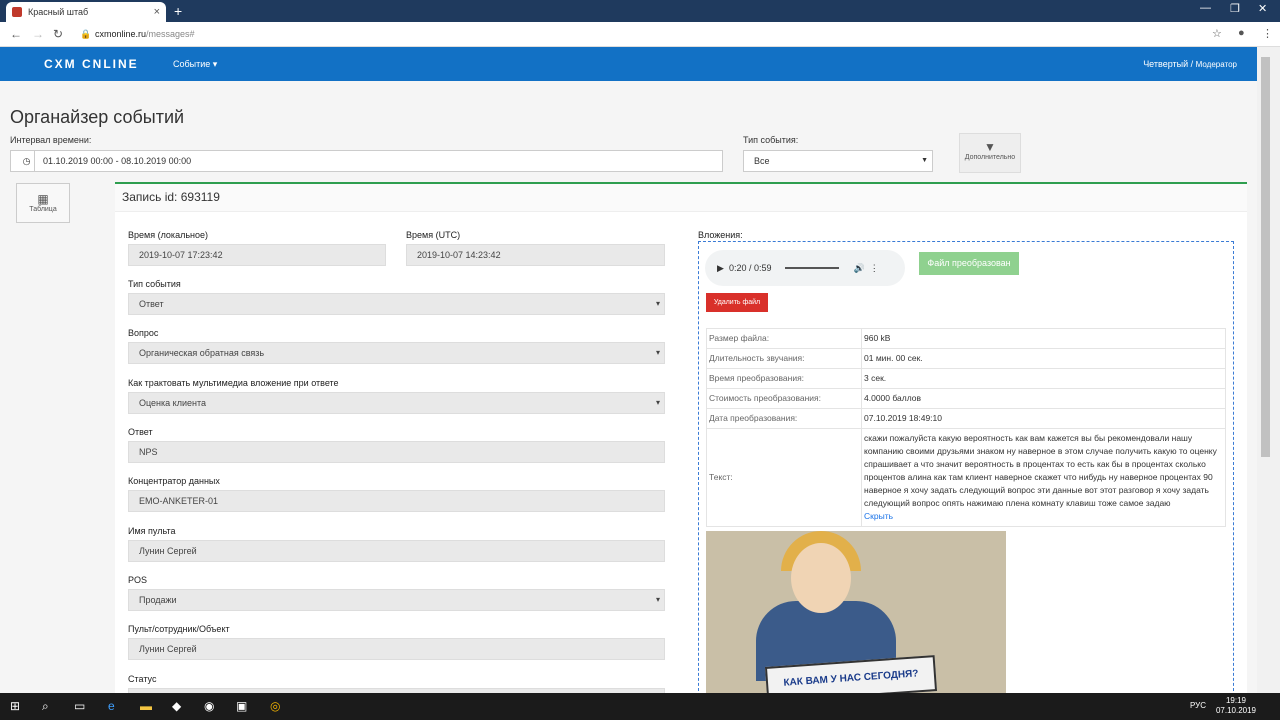 The height and width of the screenshot is (720, 1280). Describe the element at coordinates (1043, 338) in the screenshot. I see `info-value: 960 kB` at that location.